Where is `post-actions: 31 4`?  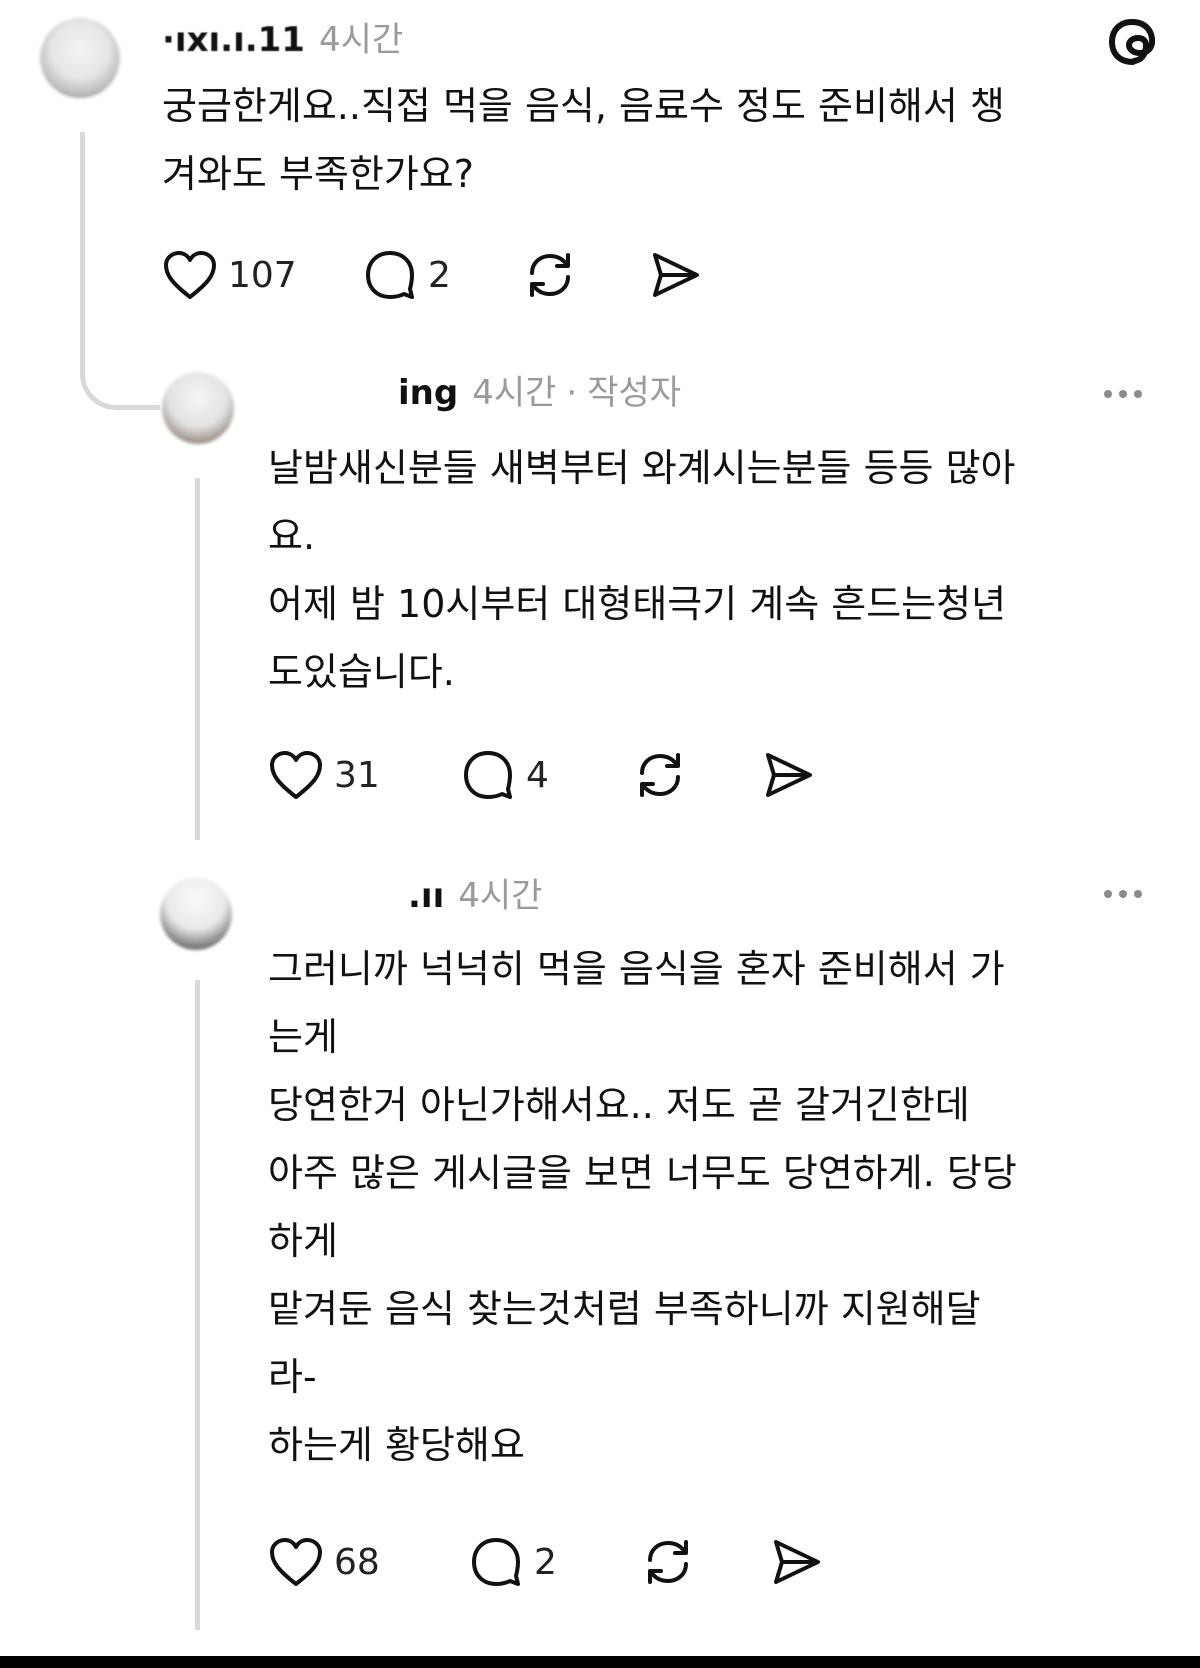 post-actions: 31 4 is located at coordinates (542, 775).